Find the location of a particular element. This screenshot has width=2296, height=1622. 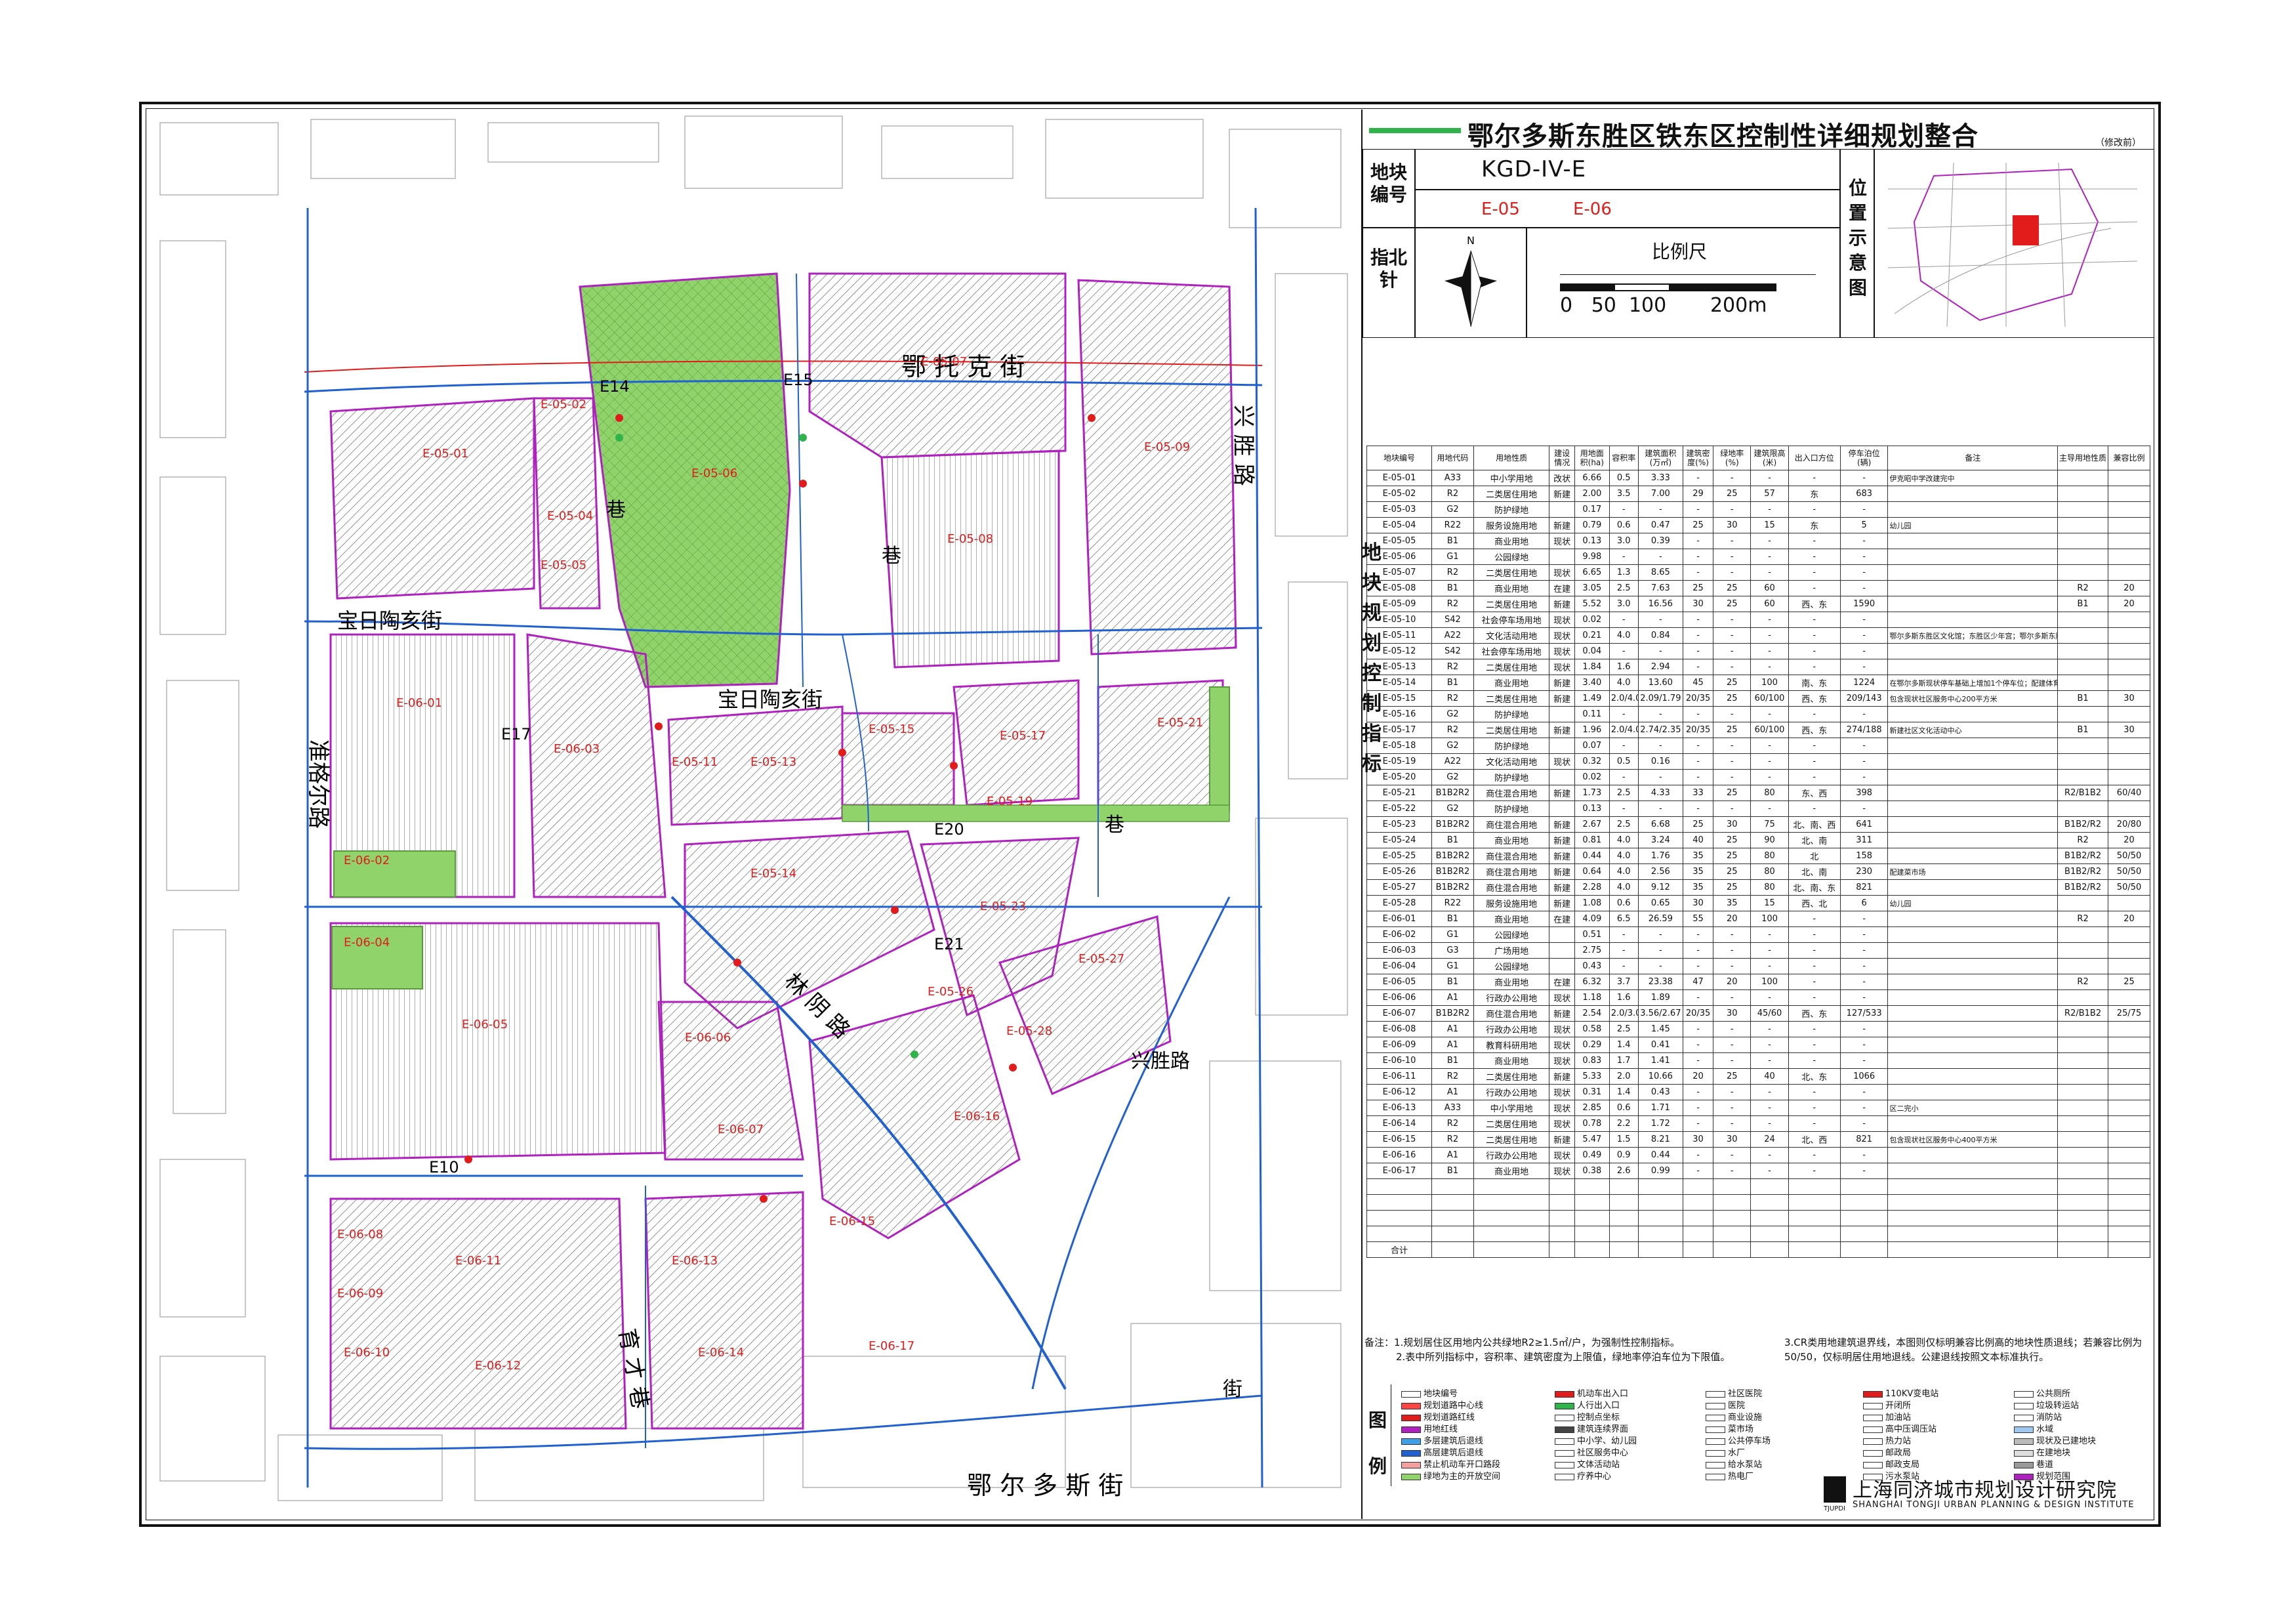

table-row: E-06-04 G1 公园绿地 0.43- - - - - - - is located at coordinates (1758, 966).